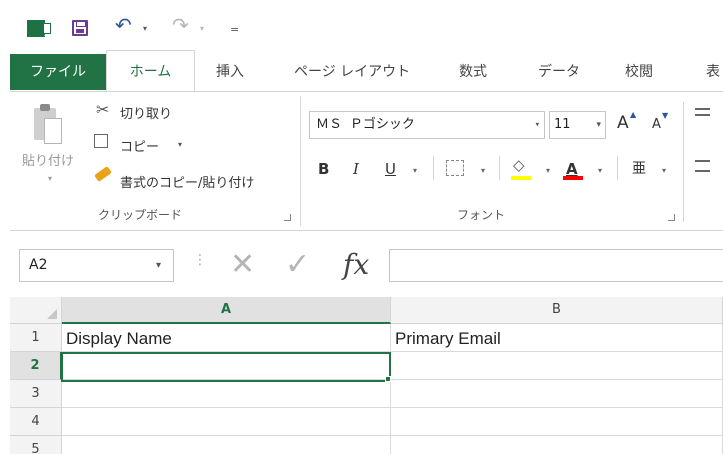  Describe the element at coordinates (557, 366) in the screenshot. I see `cell-b2` at that location.